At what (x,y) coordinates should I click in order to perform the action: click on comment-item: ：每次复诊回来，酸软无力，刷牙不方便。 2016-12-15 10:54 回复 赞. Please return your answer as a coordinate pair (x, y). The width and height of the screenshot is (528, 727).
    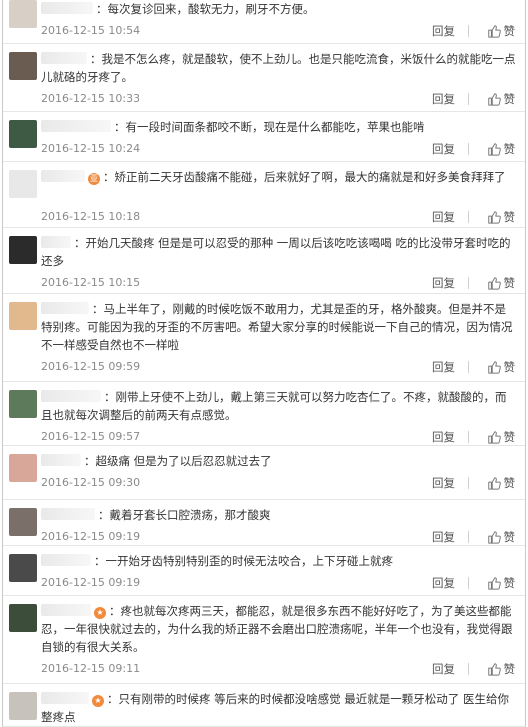
    Looking at the image, I should click on (264, 22).